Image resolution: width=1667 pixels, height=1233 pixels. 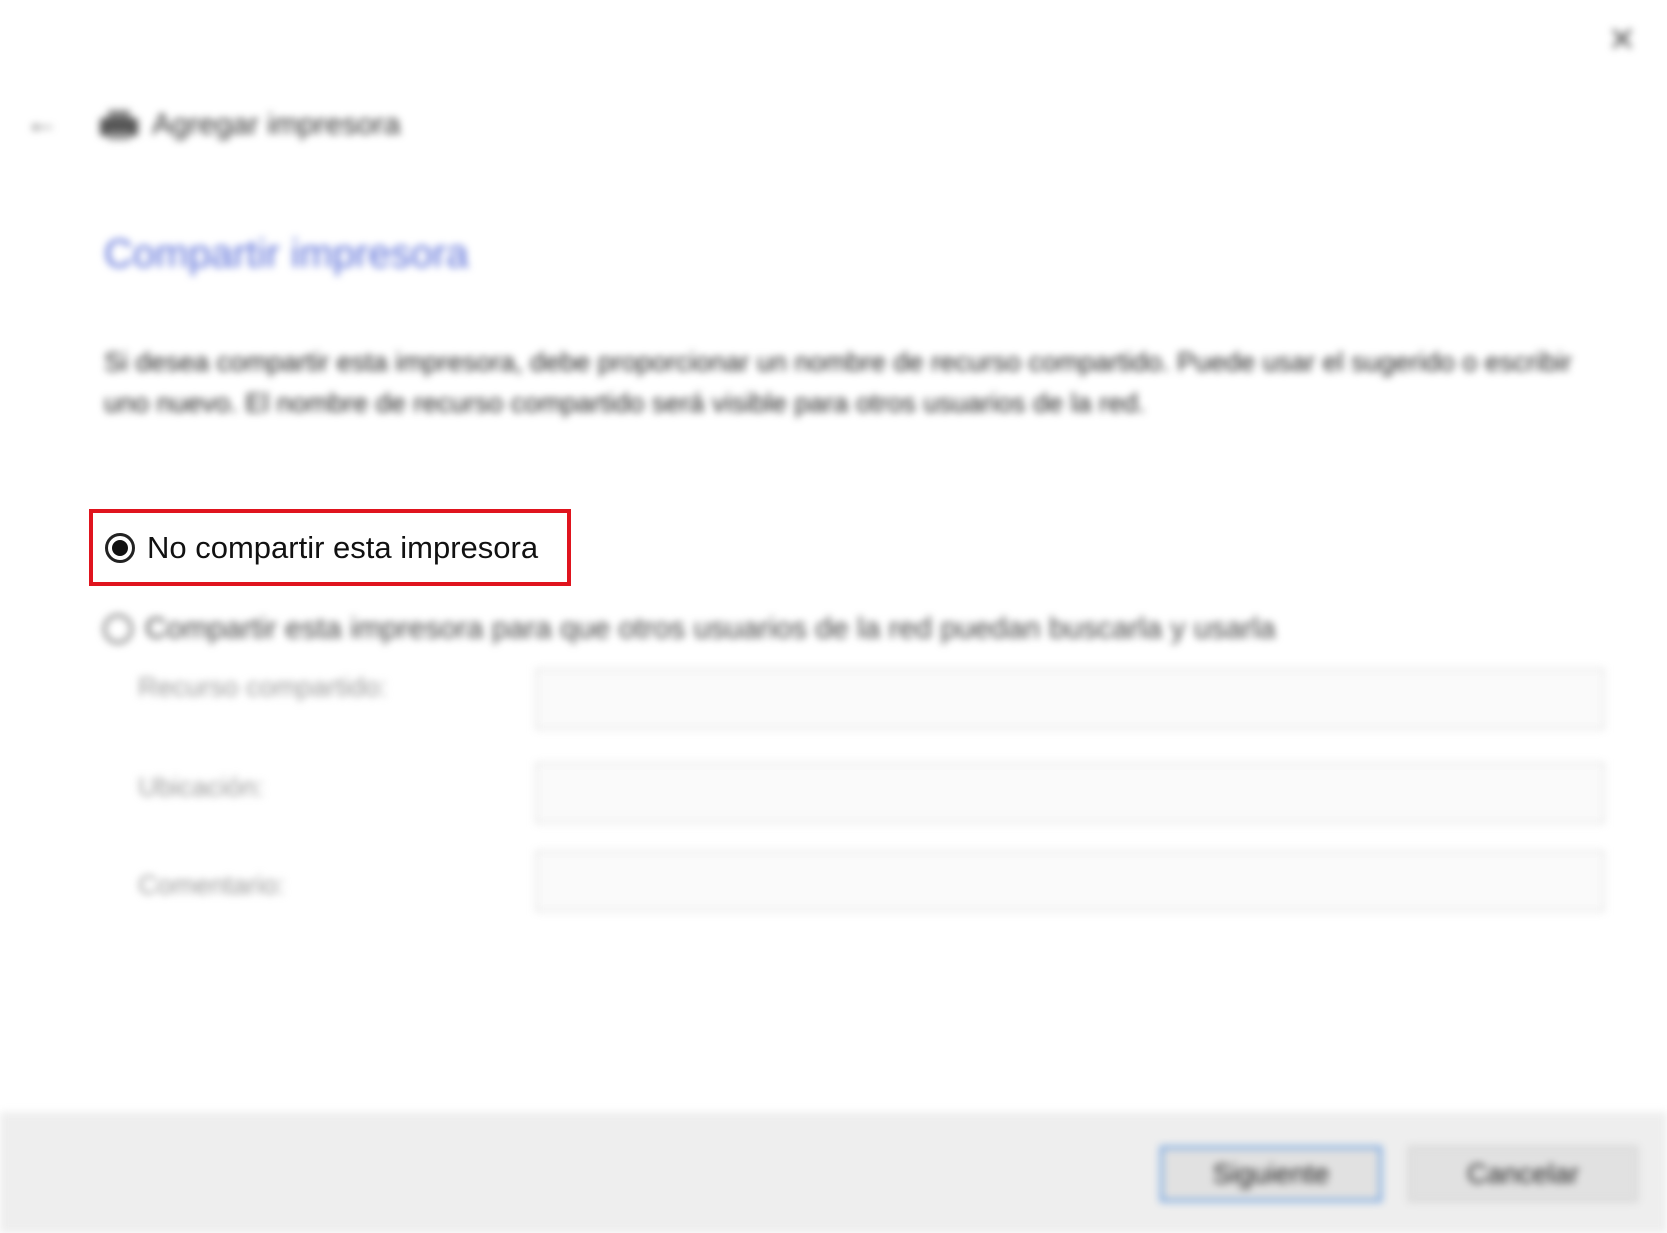 What do you see at coordinates (1070, 793) in the screenshot?
I see `location-input` at bounding box center [1070, 793].